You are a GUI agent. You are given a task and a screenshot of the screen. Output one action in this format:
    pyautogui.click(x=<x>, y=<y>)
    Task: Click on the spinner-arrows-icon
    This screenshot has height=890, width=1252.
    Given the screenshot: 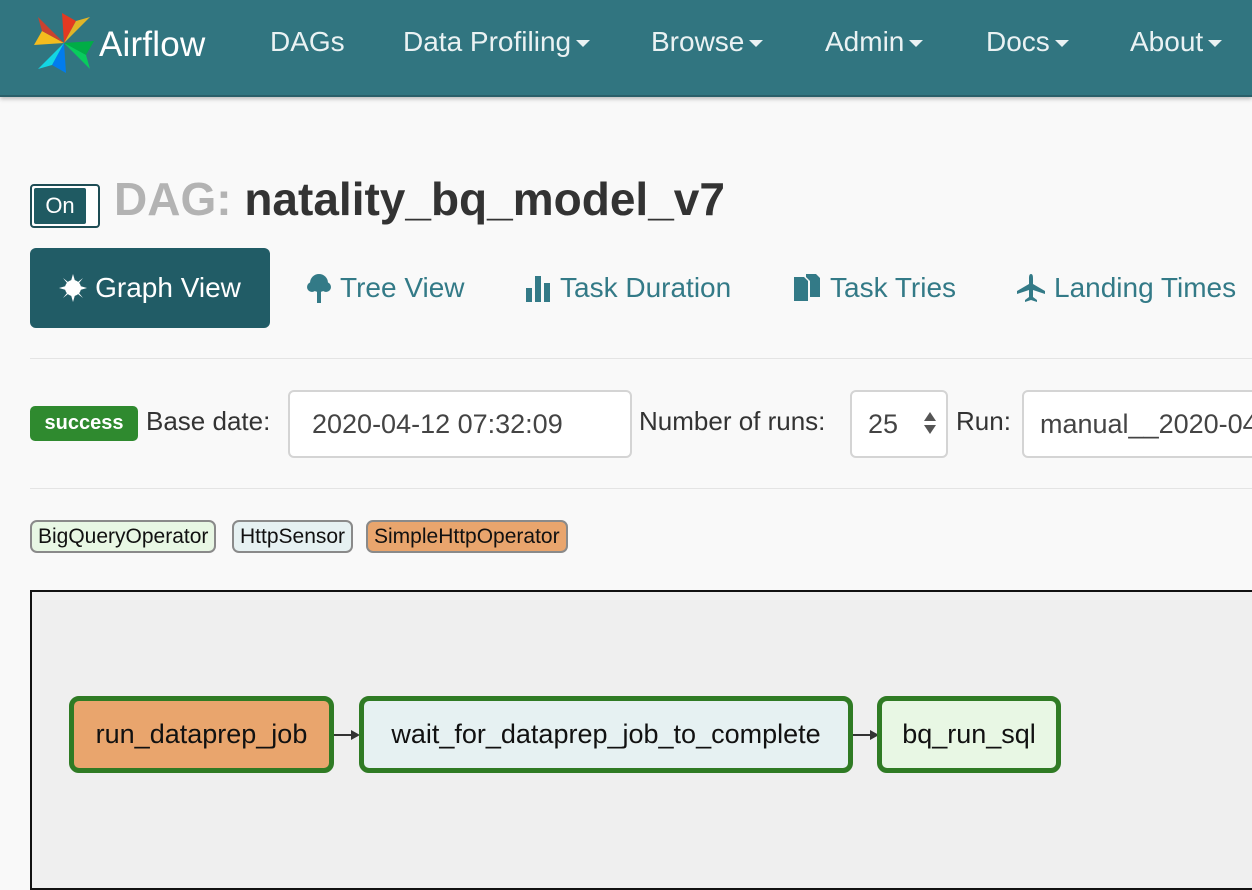 What is the action you would take?
    pyautogui.click(x=931, y=423)
    